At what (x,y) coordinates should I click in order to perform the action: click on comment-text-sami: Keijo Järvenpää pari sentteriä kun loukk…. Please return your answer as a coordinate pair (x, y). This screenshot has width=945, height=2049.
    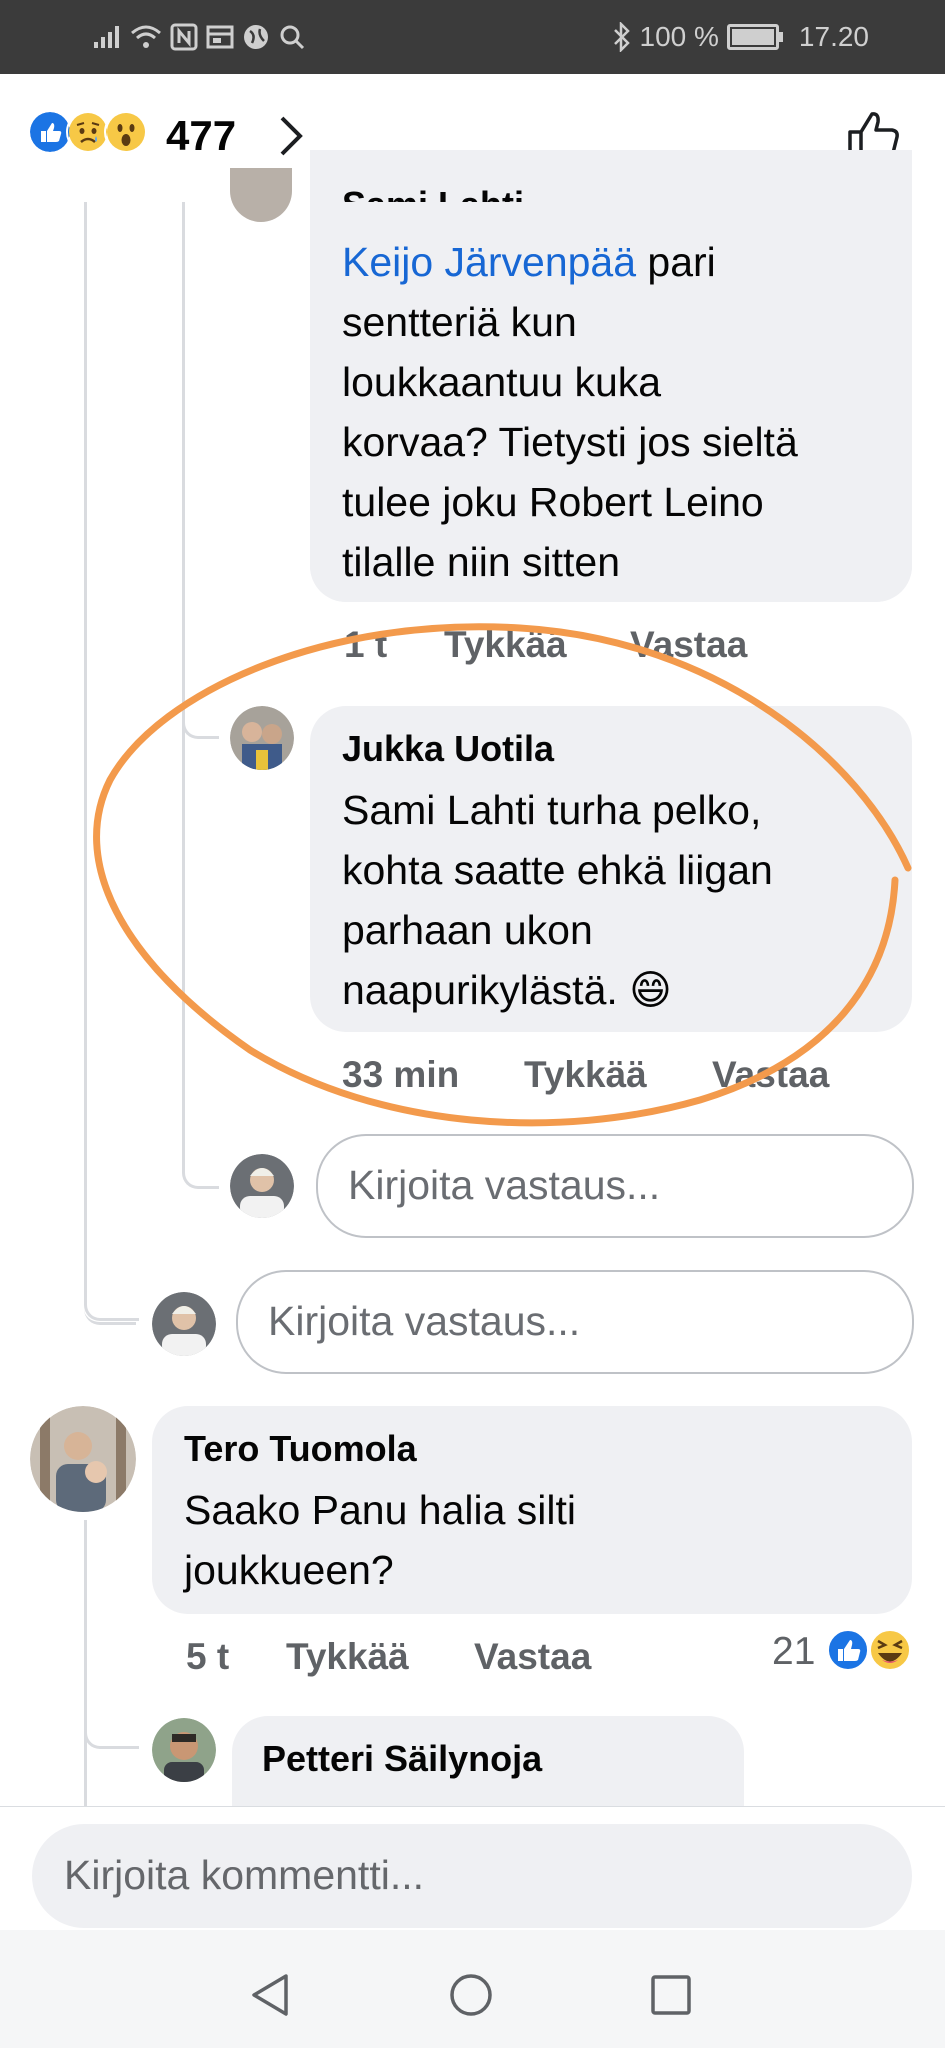
    Looking at the image, I should click on (570, 412).